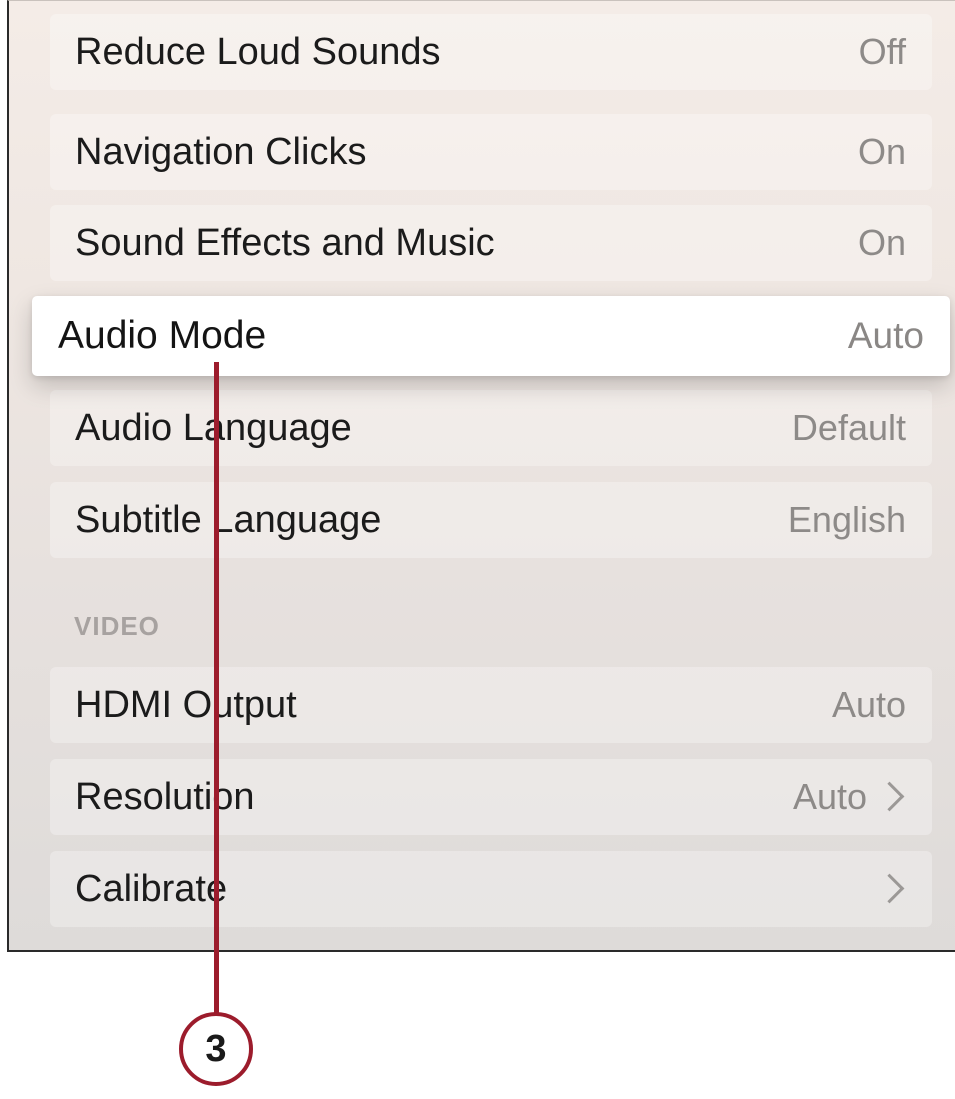  Describe the element at coordinates (216, 688) in the screenshot. I see `callout-line` at that location.